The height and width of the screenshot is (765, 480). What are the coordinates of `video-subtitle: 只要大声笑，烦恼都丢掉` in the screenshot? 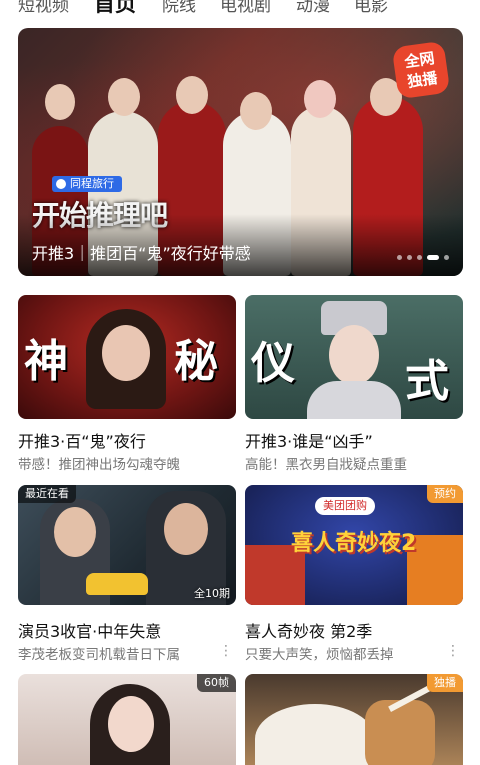 It's located at (319, 655).